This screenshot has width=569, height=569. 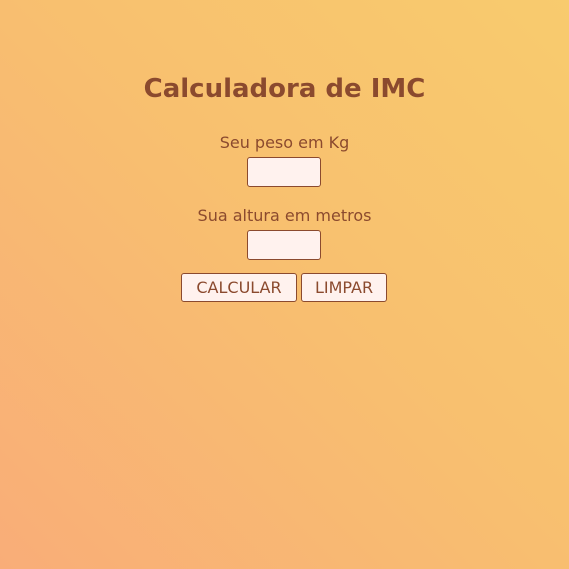 I want to click on clear-button: LIMPAR, so click(x=344, y=287).